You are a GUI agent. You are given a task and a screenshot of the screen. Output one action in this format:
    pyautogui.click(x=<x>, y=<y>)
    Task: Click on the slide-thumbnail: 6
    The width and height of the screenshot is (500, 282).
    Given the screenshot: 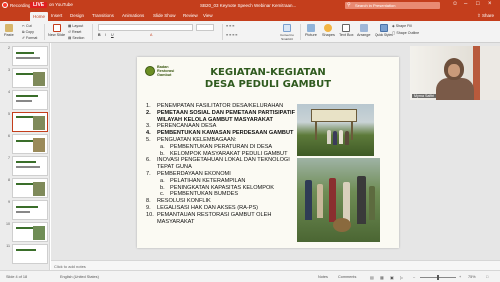 What is the action you would take?
    pyautogui.click(x=25, y=144)
    